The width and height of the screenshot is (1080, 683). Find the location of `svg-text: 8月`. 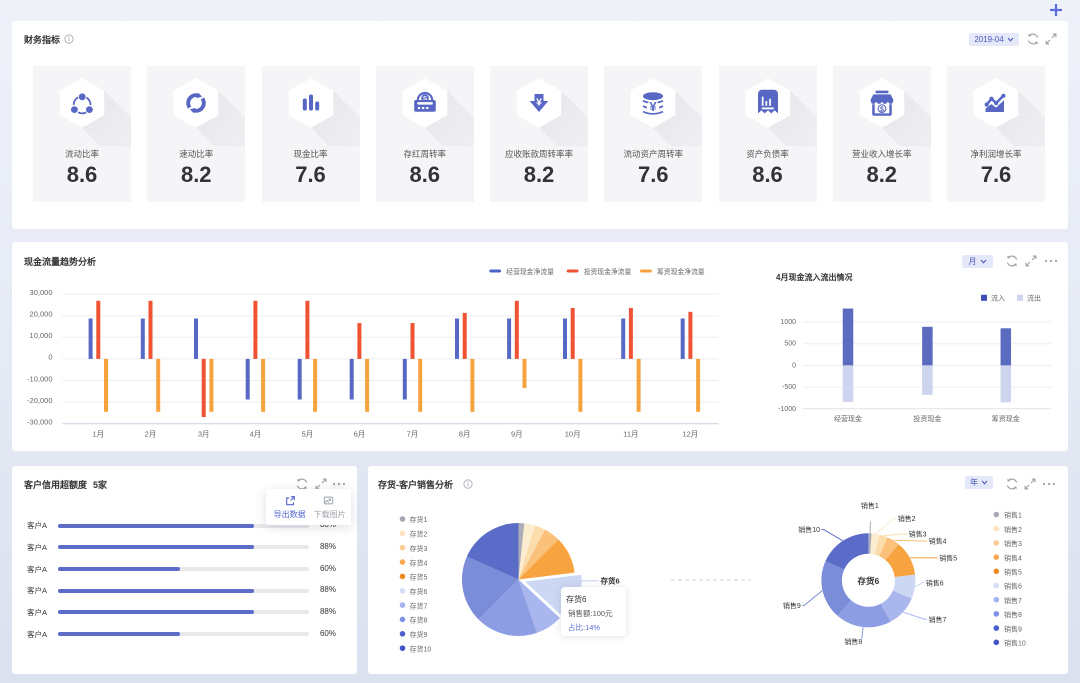

svg-text: 8月 is located at coordinates (465, 434).